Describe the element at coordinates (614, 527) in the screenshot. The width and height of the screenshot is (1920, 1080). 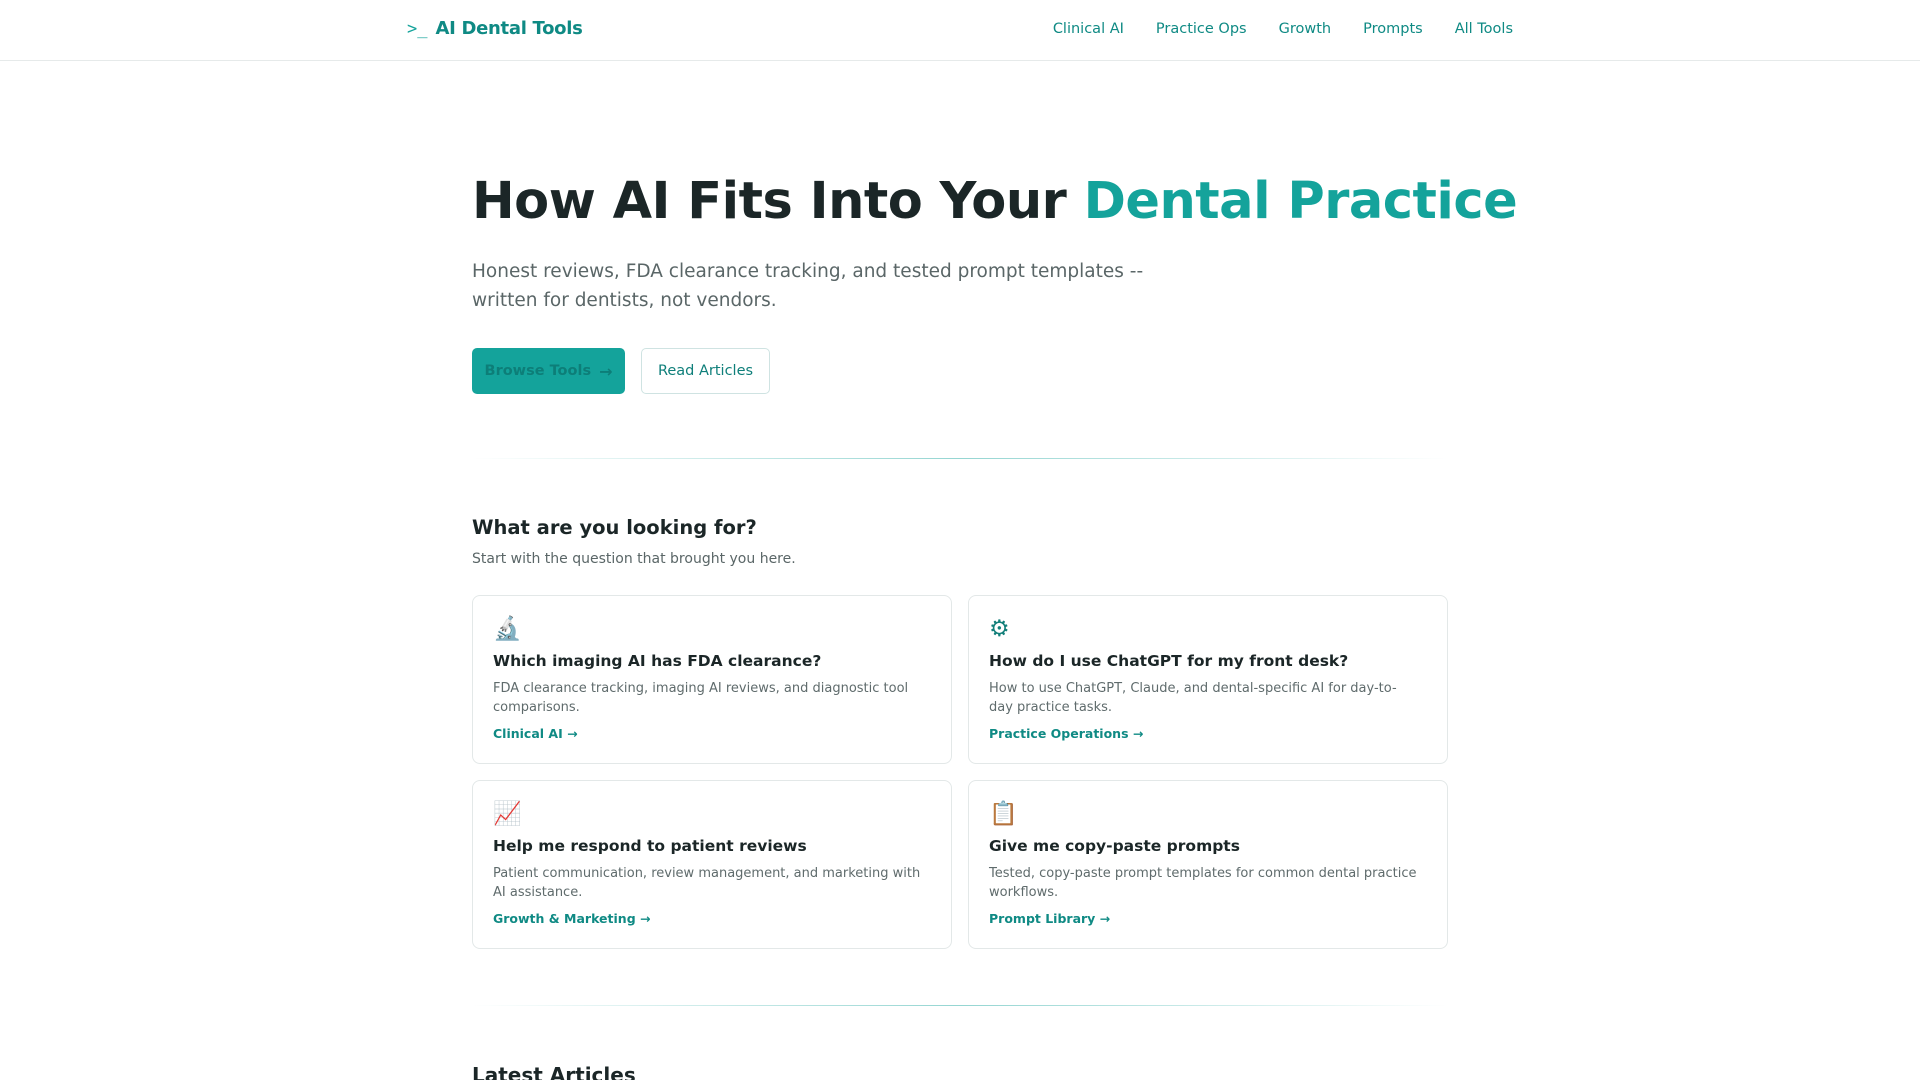
I see `section-title: What are you looking for?` at that location.